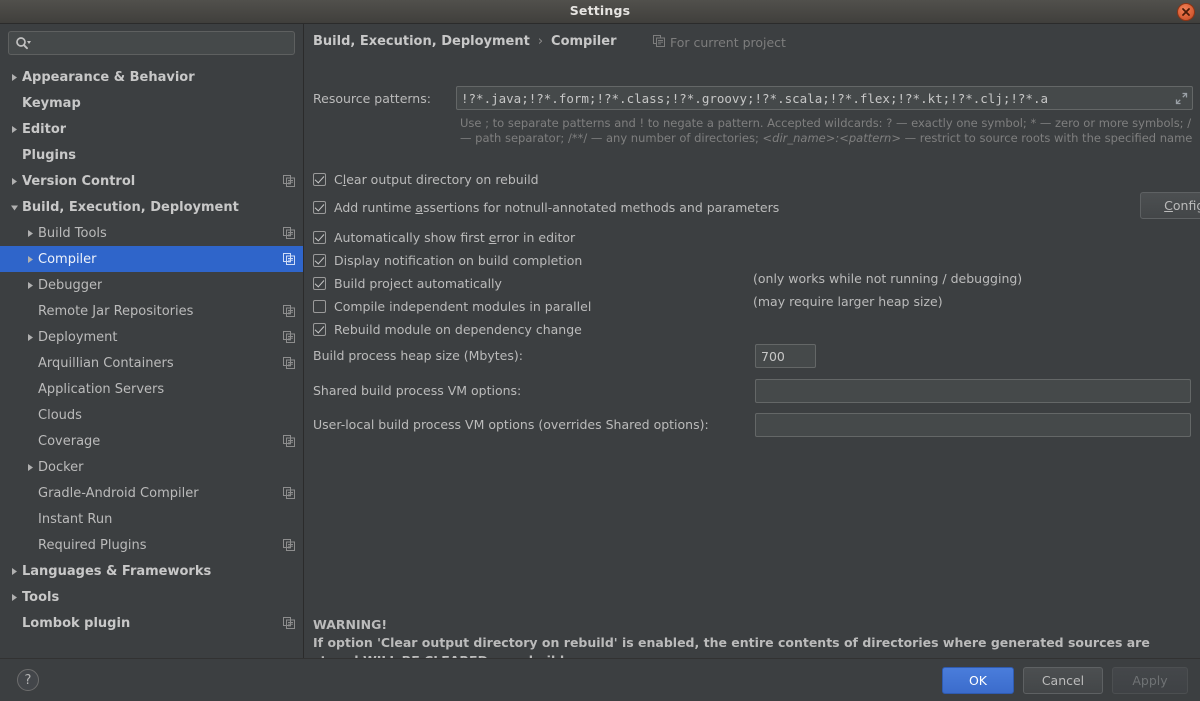 The height and width of the screenshot is (701, 1200). What do you see at coordinates (600, 10) in the screenshot?
I see `window-title: Settings` at bounding box center [600, 10].